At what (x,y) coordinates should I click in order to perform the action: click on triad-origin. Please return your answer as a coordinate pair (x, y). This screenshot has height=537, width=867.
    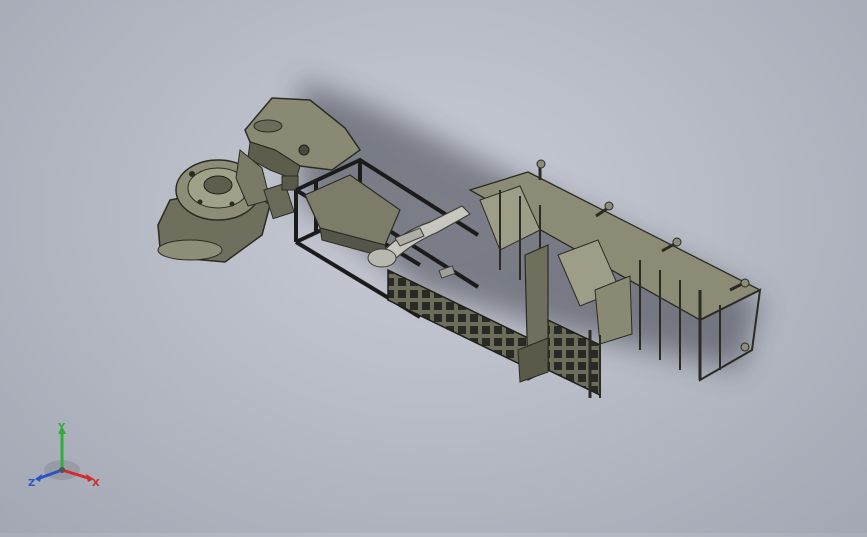
    Looking at the image, I should click on (62, 470).